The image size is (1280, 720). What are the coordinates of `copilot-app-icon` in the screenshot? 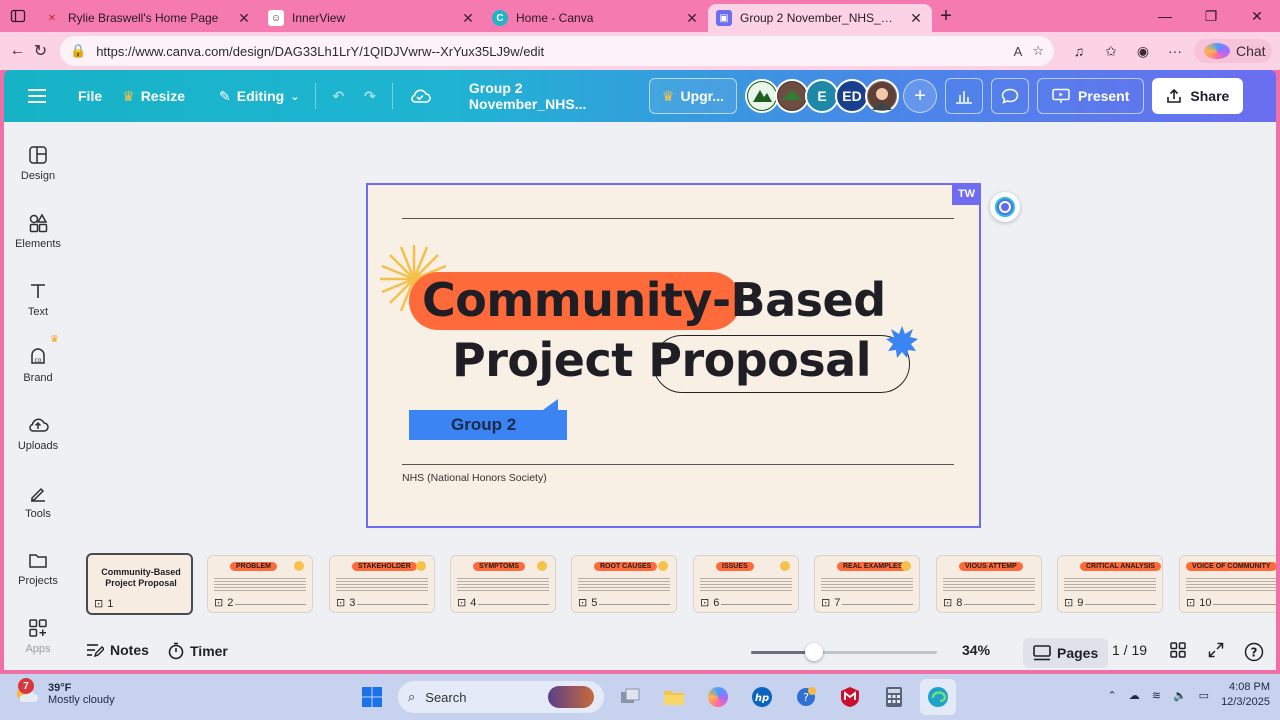 It's located at (718, 697).